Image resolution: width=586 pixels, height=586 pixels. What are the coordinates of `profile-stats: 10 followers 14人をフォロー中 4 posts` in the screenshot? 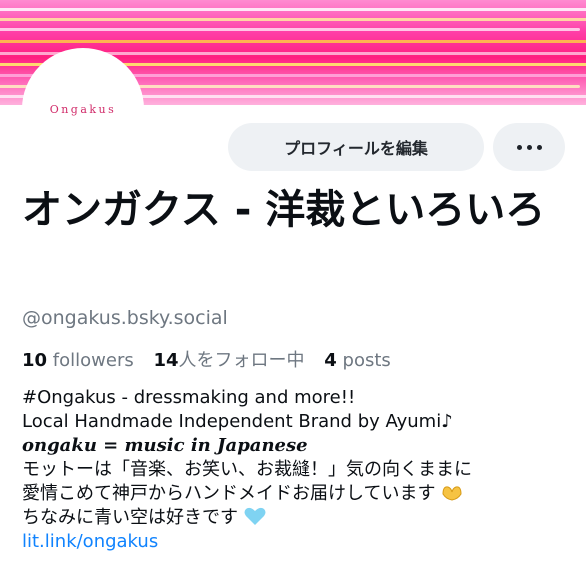 It's located at (213, 359).